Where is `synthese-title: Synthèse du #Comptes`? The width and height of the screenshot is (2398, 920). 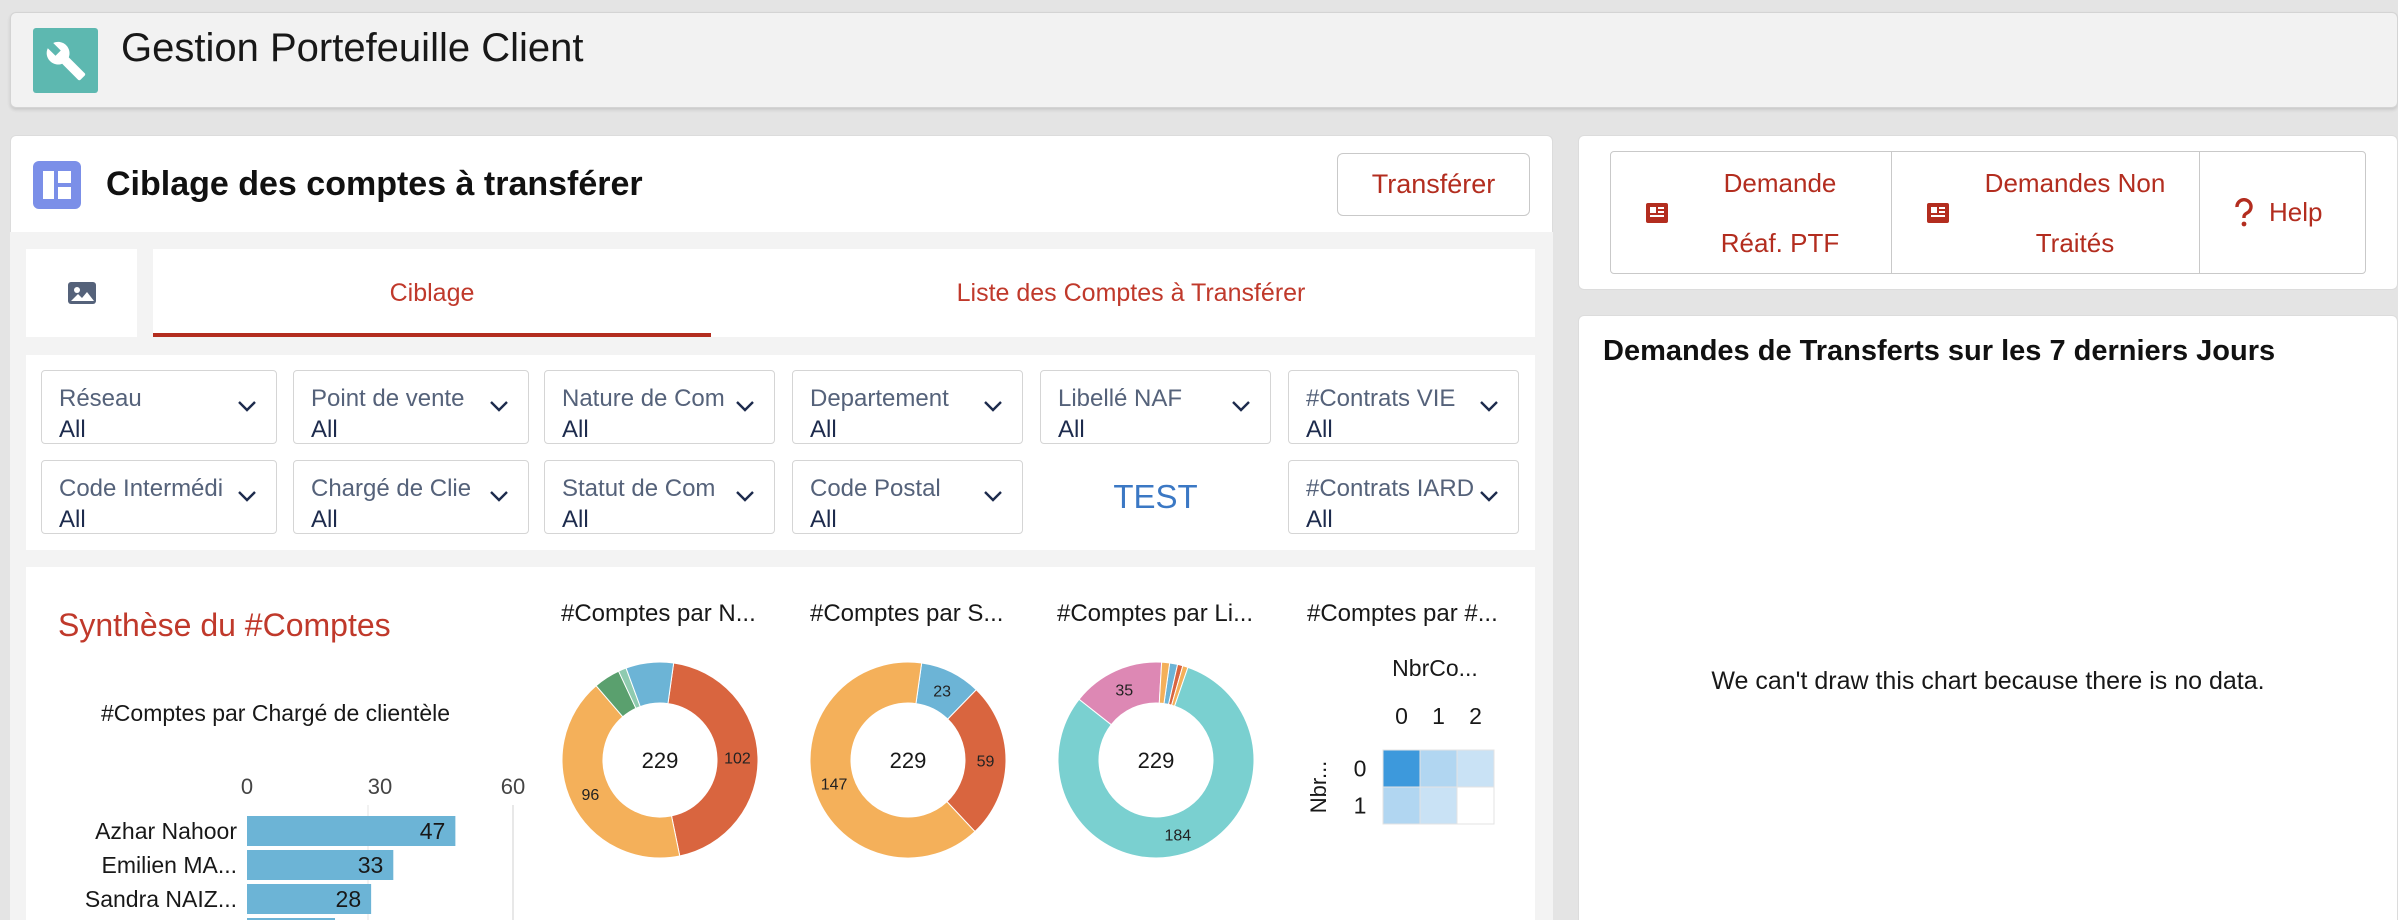
synthese-title: Synthèse du #Comptes is located at coordinates (224, 625).